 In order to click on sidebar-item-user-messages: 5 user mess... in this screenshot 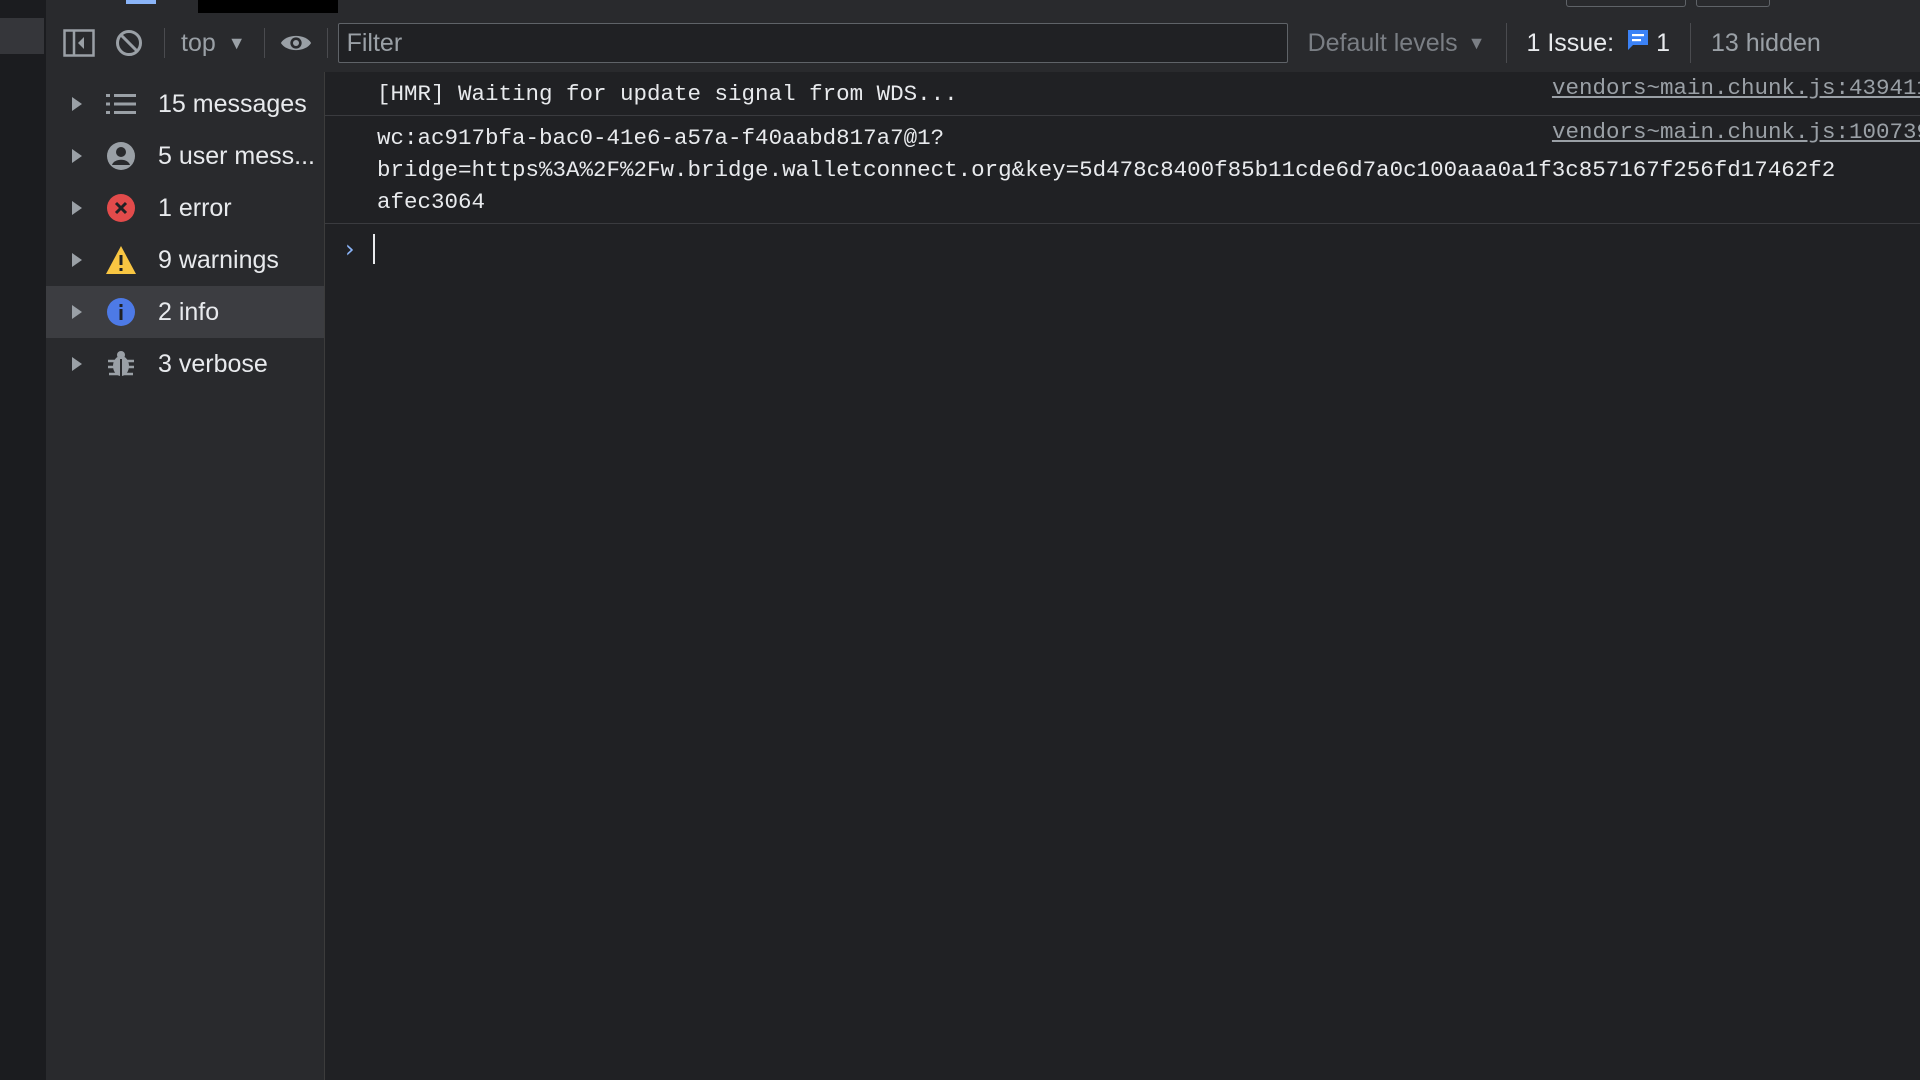, I will do `click(185, 156)`.